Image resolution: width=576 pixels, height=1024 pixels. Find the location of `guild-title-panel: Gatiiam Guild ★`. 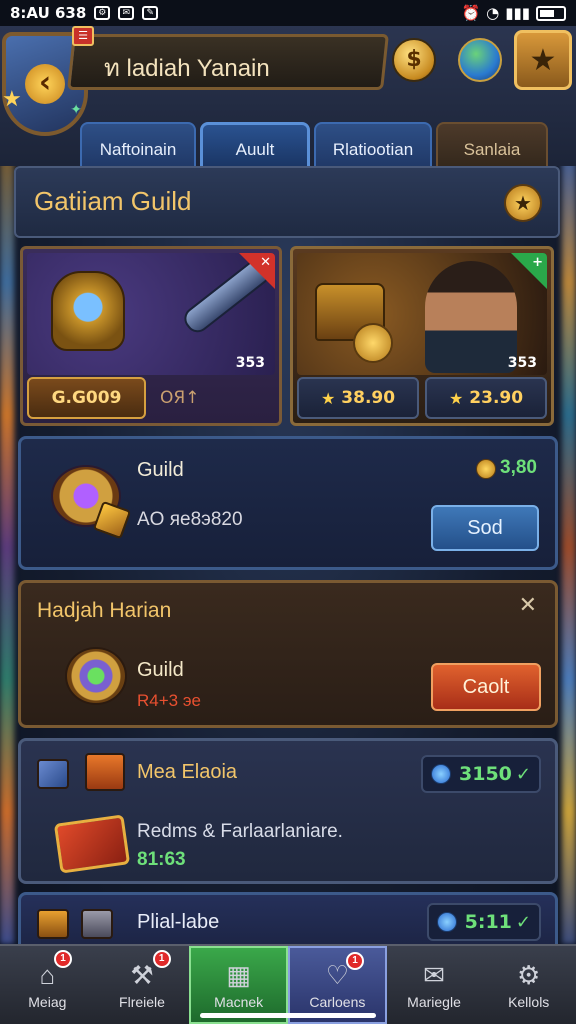

guild-title-panel: Gatiiam Guild ★ is located at coordinates (287, 202).